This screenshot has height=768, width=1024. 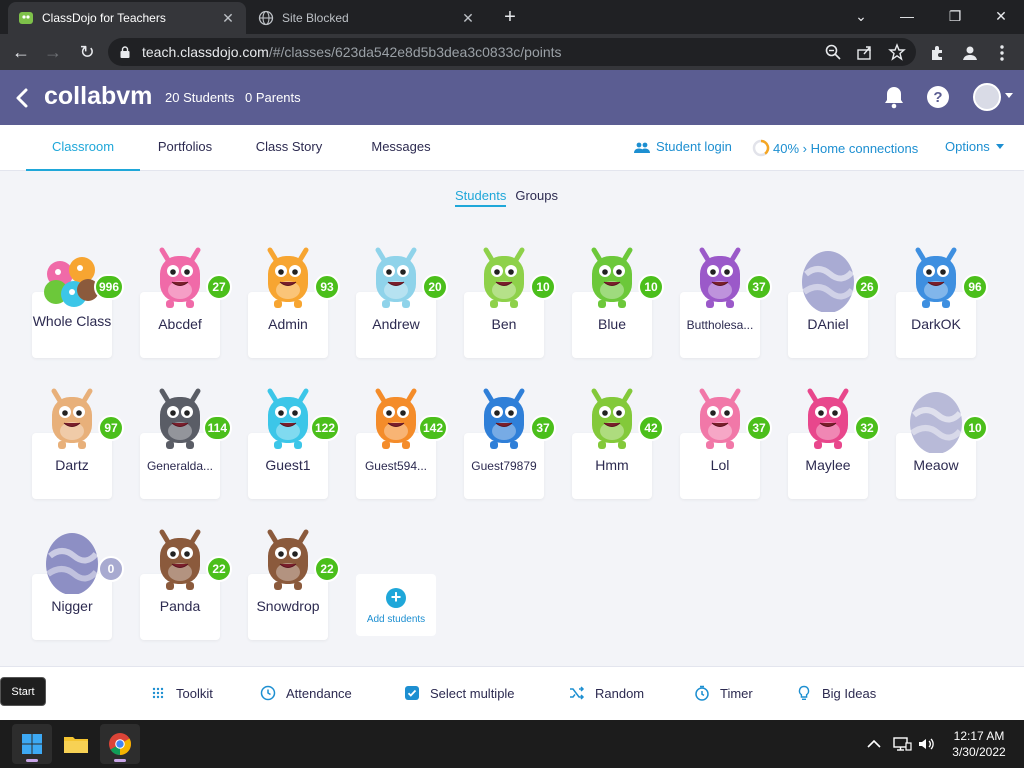 I want to click on student-name: Andrew, so click(x=396, y=324).